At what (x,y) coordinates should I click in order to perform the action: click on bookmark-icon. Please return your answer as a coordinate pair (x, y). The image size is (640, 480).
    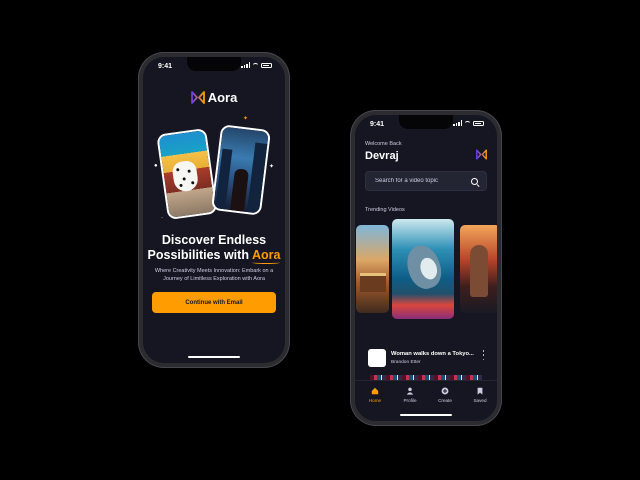
    Looking at the image, I should click on (480, 391).